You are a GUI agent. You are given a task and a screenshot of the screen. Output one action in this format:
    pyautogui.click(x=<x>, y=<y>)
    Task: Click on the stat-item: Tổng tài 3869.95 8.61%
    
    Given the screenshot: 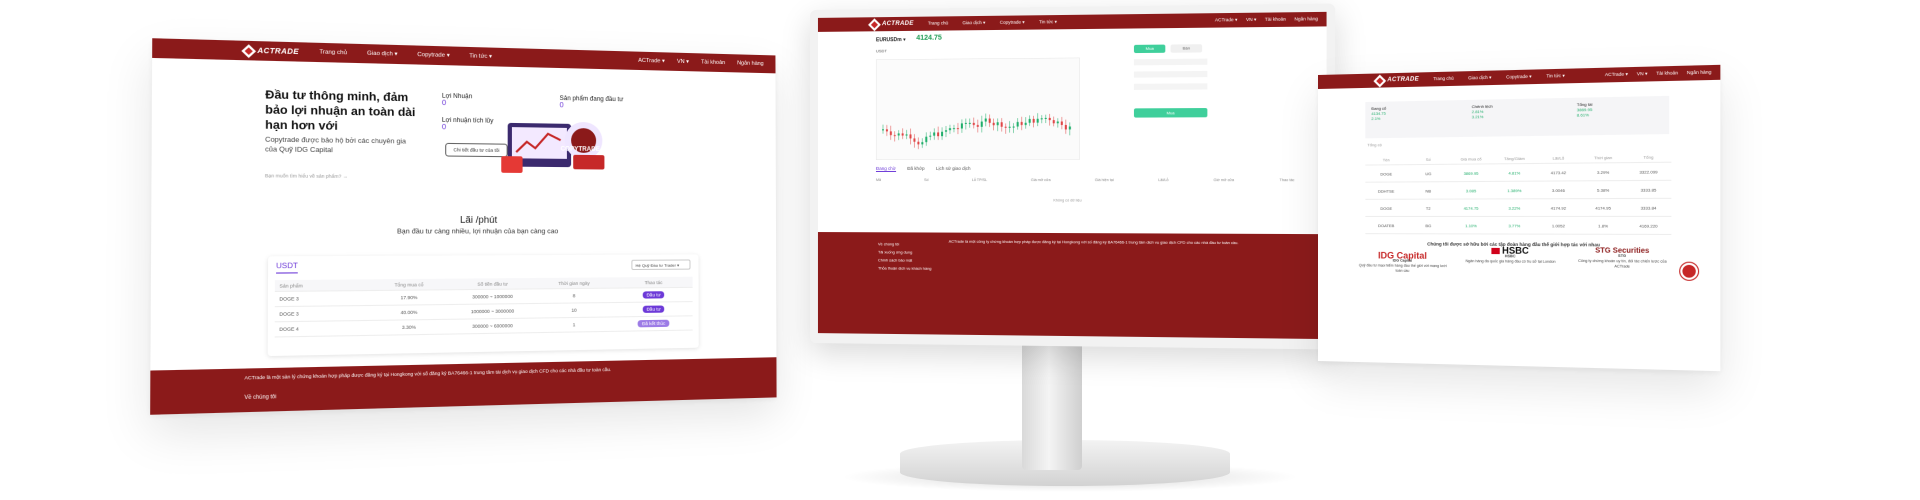 What is the action you would take?
    pyautogui.click(x=1585, y=110)
    